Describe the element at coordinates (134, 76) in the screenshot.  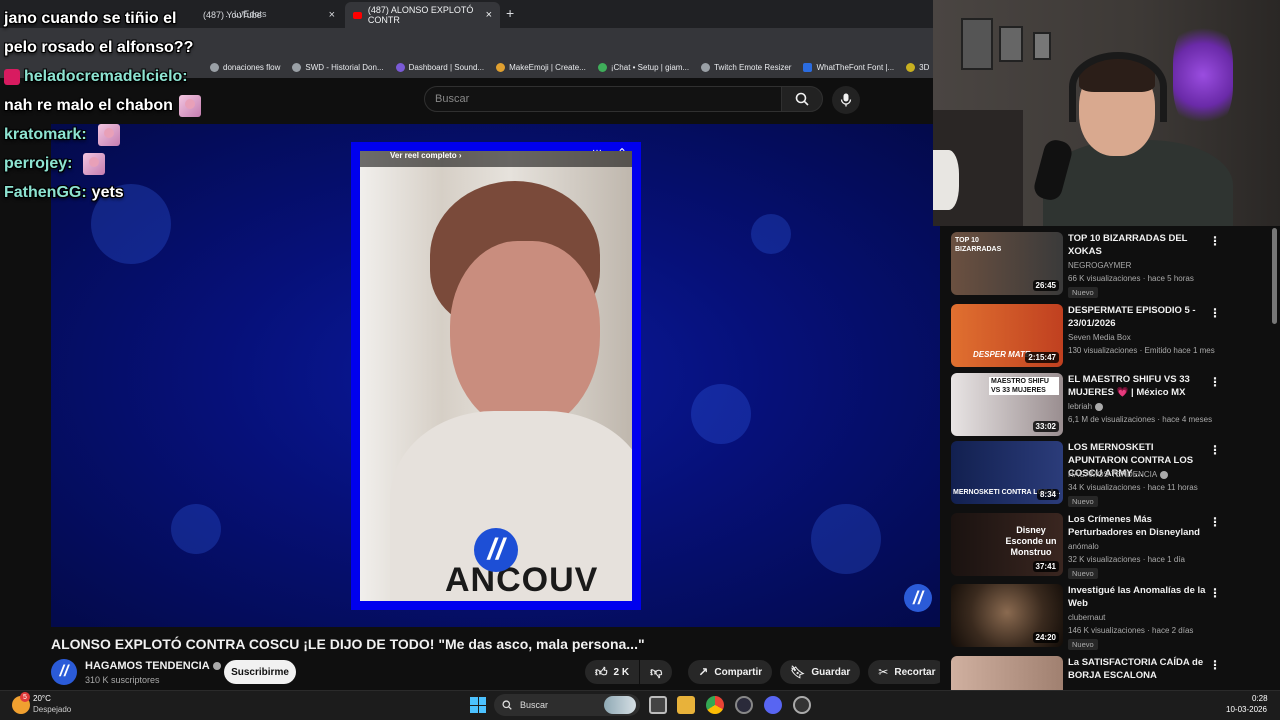
I see `chat-line: heladocremadelcielo:` at that location.